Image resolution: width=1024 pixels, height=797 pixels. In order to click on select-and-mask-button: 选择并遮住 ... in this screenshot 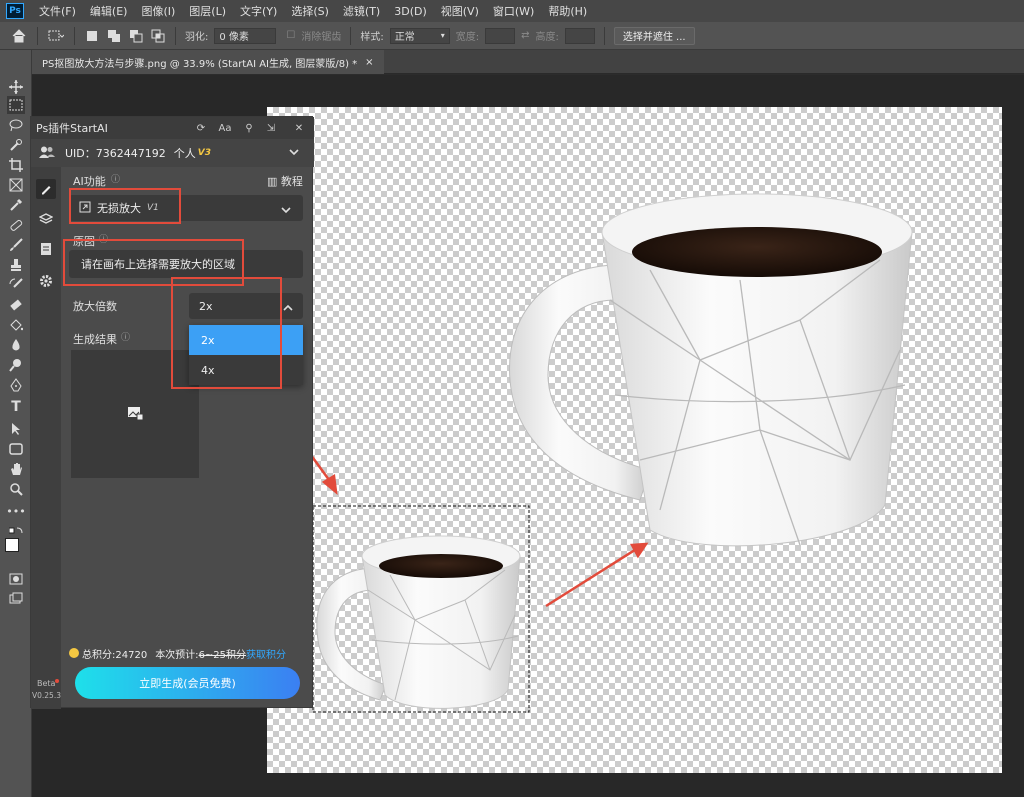, I will do `click(654, 35)`.